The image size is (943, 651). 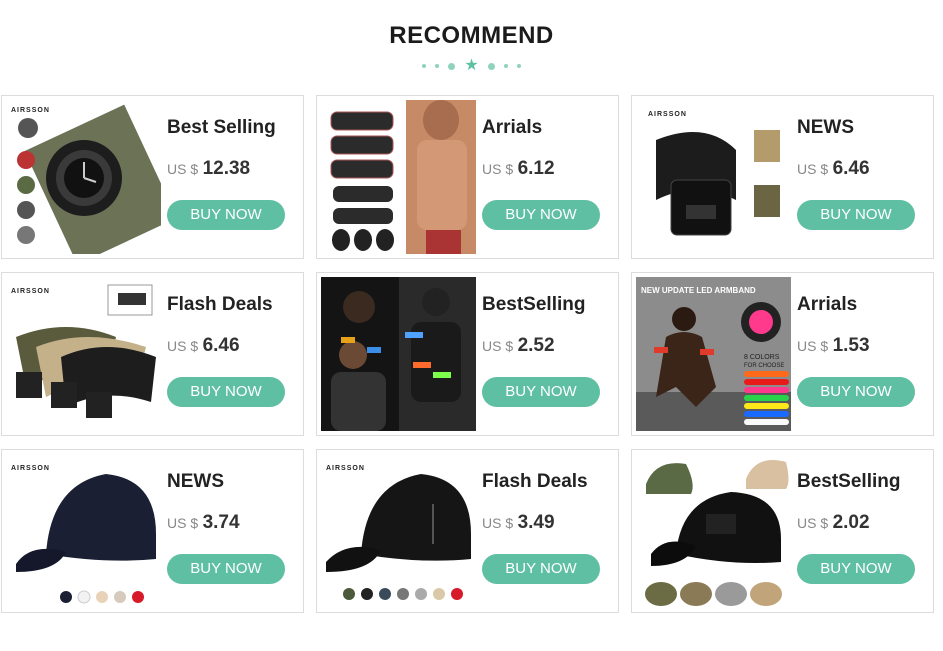 What do you see at coordinates (536, 345) in the screenshot?
I see `price-value: 2.52` at bounding box center [536, 345].